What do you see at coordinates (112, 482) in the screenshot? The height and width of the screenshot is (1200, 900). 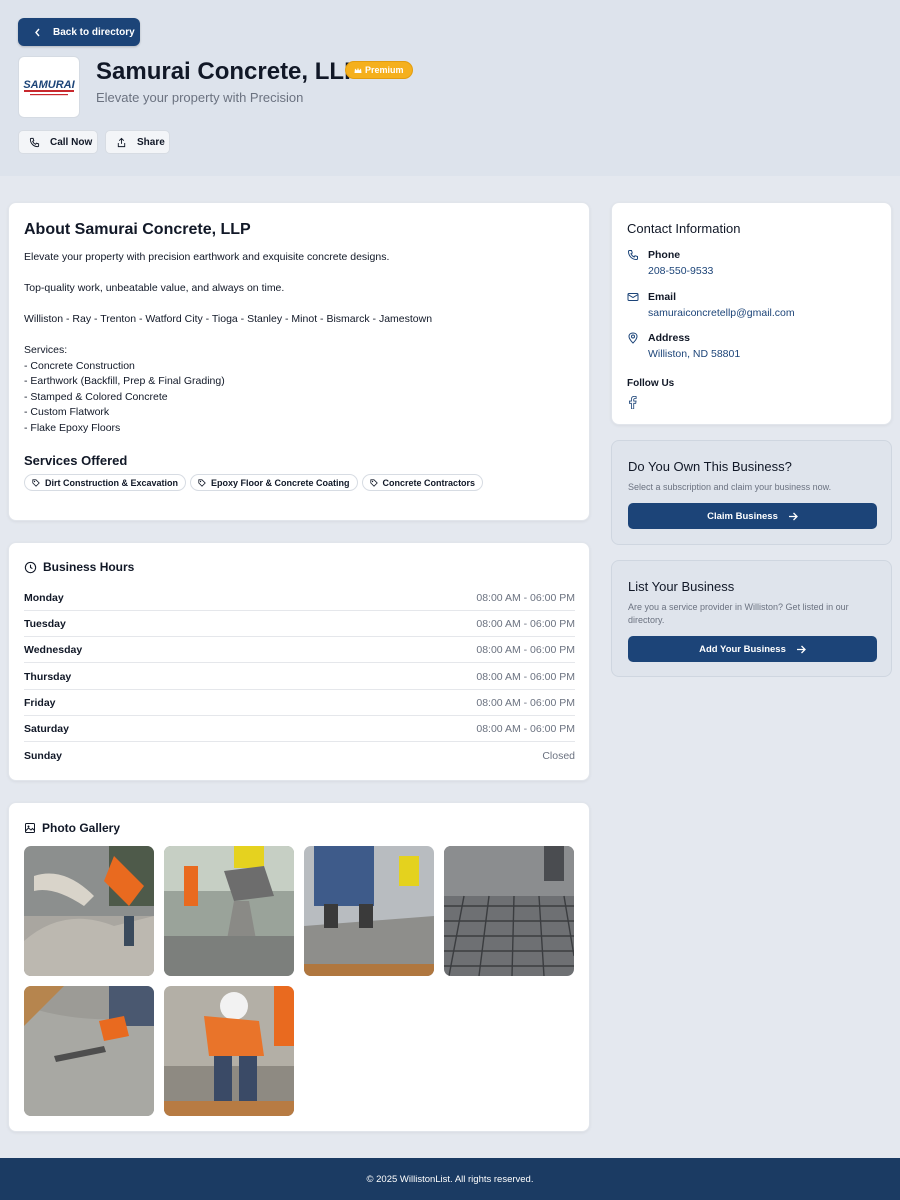 I see `service-tag-label: Dirt Construction & Excavation` at bounding box center [112, 482].